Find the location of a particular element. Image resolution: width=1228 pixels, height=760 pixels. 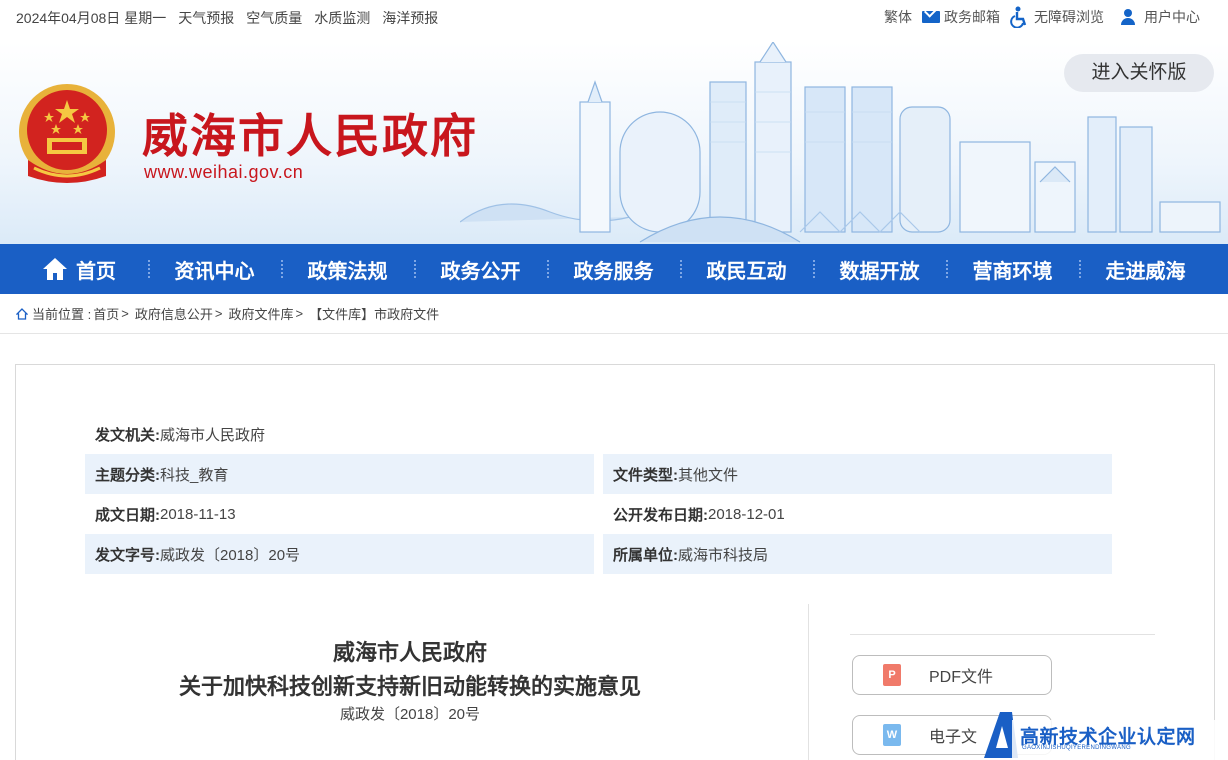

breadcrumb-home: 首页 is located at coordinates (106, 313).